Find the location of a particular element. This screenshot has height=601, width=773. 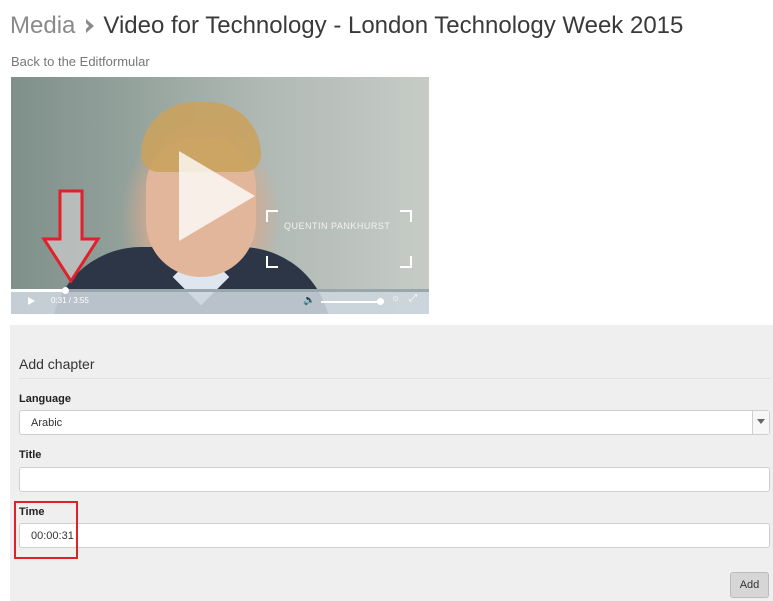

time-input: 00:00:31 is located at coordinates (394, 535).